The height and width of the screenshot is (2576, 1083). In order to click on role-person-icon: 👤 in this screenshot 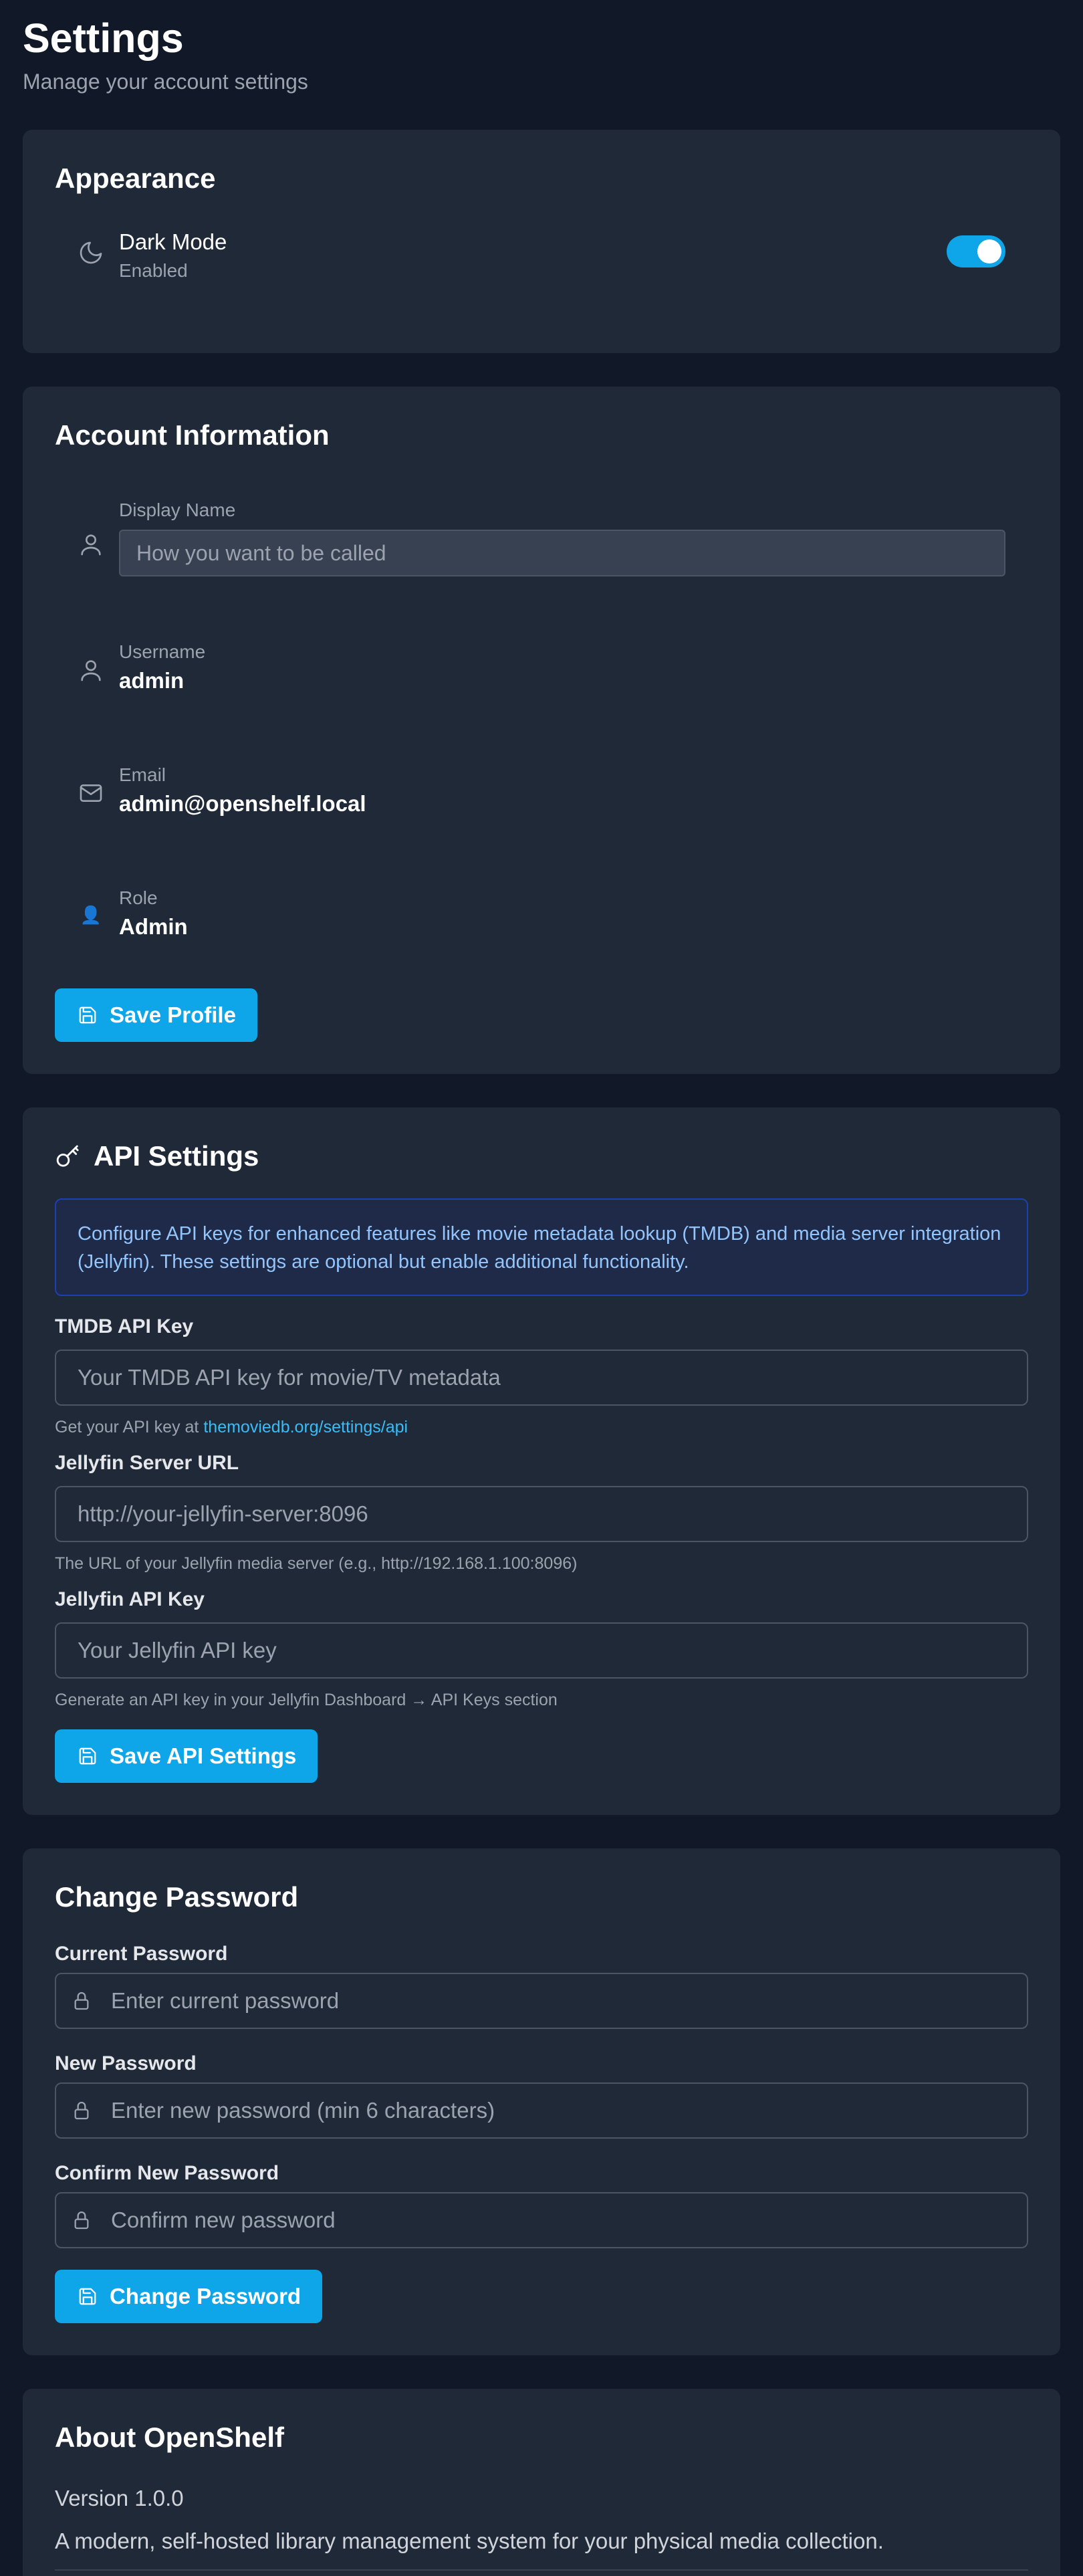, I will do `click(91, 915)`.